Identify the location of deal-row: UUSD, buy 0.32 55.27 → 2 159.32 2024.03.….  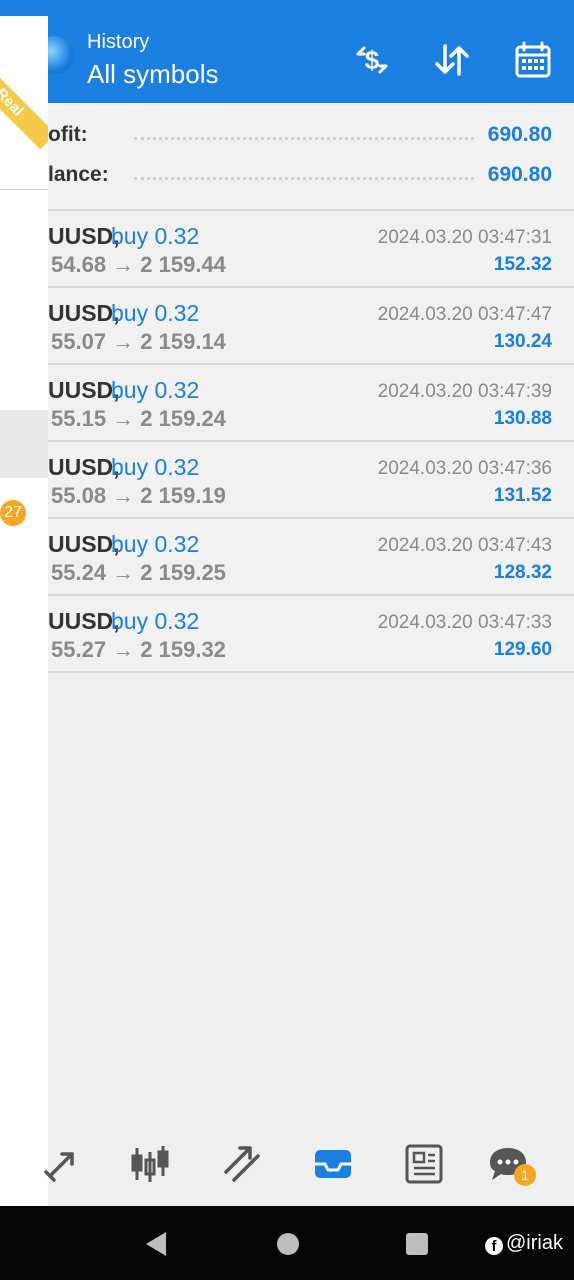
(311, 634).